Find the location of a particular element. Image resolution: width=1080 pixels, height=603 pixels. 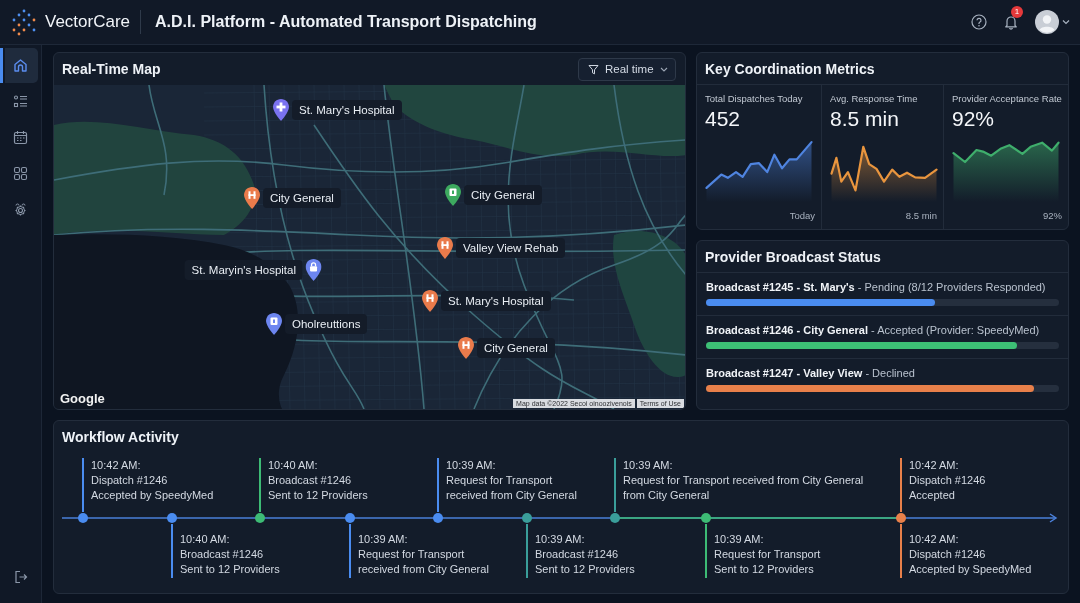

event-note: 10:39 AM: Broadcast #1246 Sent to 12 Providers is located at coordinates (585, 554).